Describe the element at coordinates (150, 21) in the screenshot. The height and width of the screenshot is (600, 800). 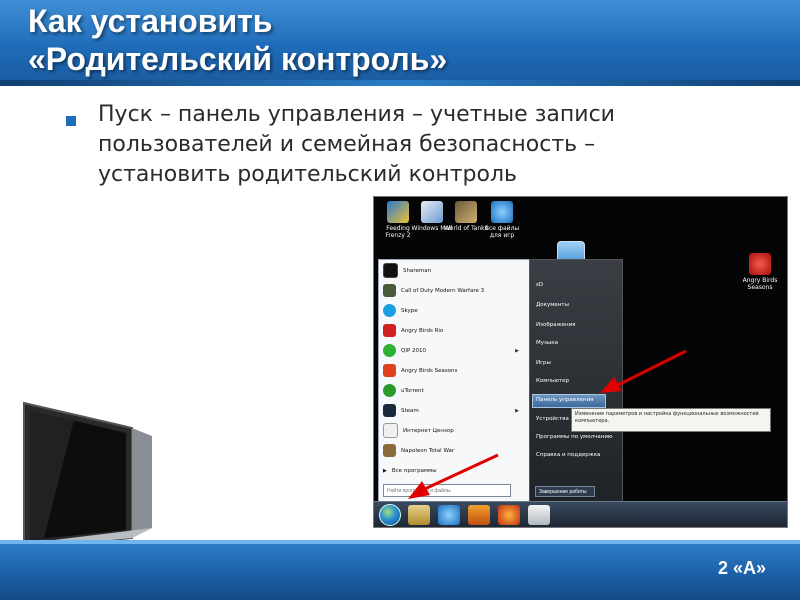
I see `title-line-1: Как установить` at that location.